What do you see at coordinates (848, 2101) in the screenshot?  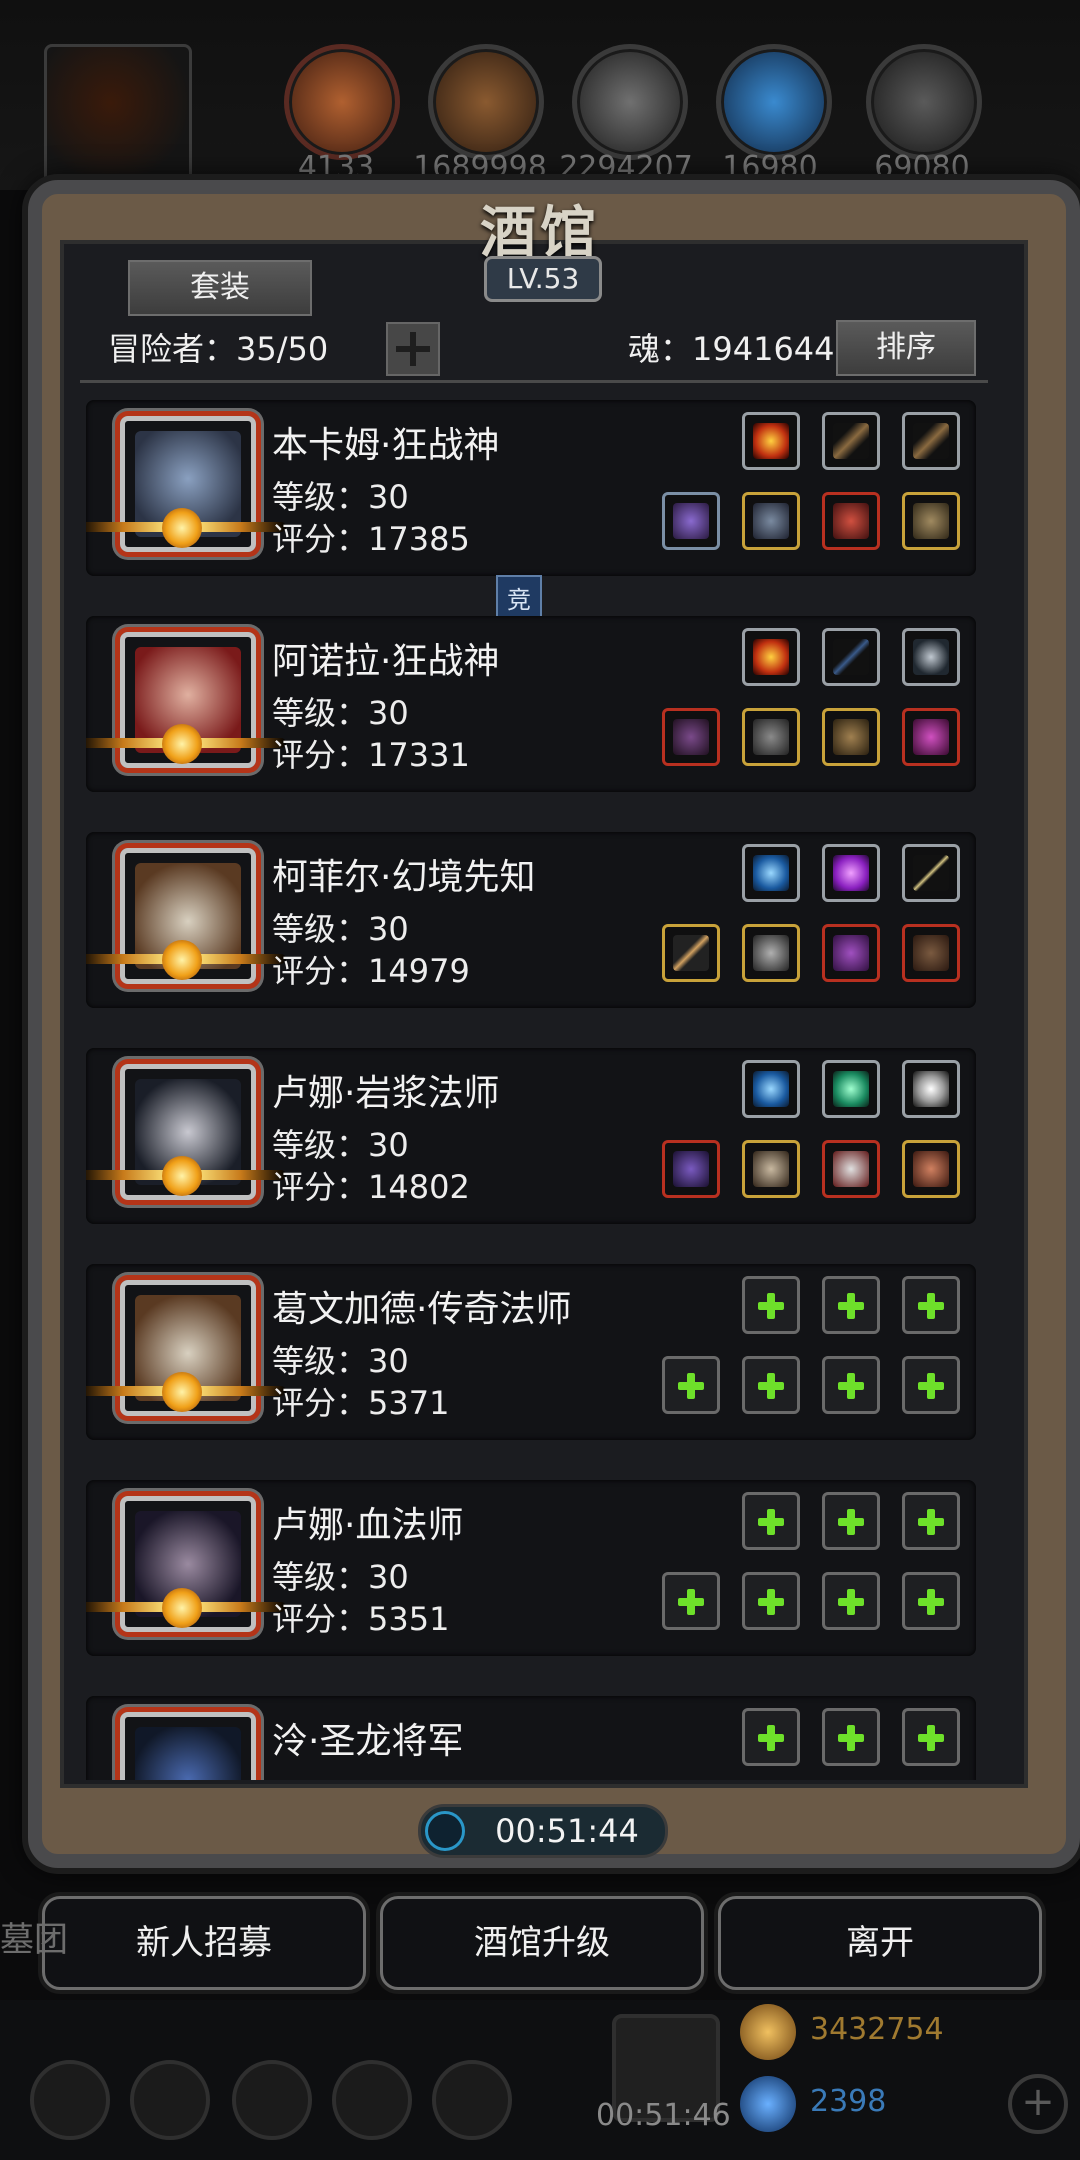 I see `gem-amount: 2398` at bounding box center [848, 2101].